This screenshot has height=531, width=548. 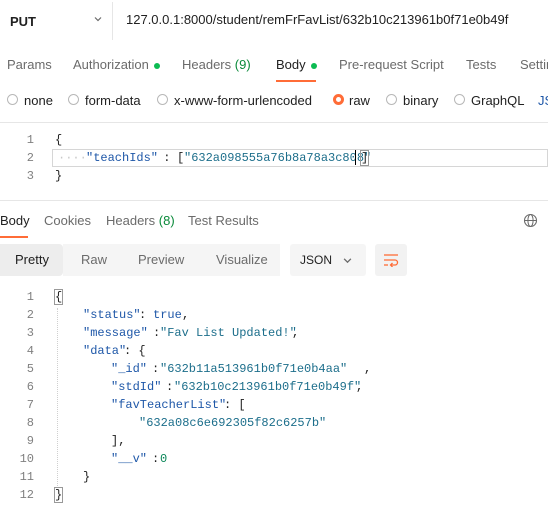 What do you see at coordinates (12, 99) in the screenshot?
I see `radio-none` at bounding box center [12, 99].